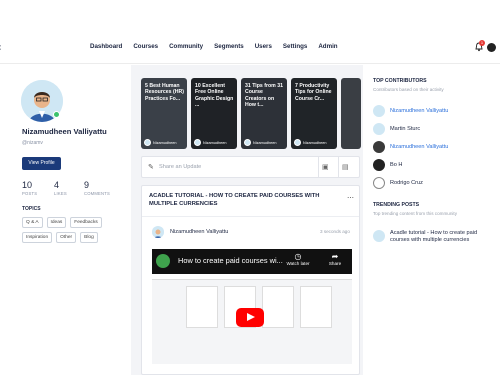  I want to click on user-placeholder-icon, so click(379, 183).